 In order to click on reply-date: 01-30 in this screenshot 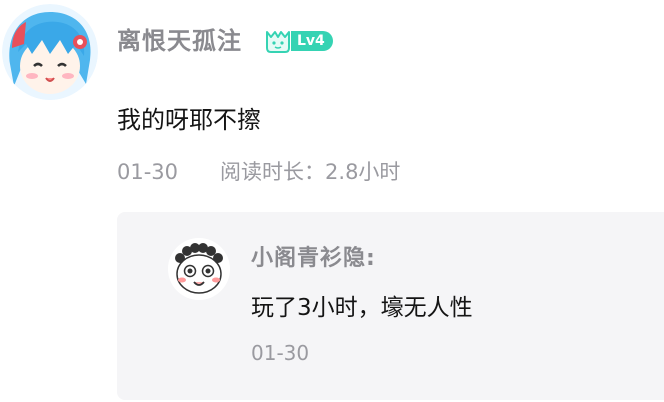, I will do `click(280, 353)`.